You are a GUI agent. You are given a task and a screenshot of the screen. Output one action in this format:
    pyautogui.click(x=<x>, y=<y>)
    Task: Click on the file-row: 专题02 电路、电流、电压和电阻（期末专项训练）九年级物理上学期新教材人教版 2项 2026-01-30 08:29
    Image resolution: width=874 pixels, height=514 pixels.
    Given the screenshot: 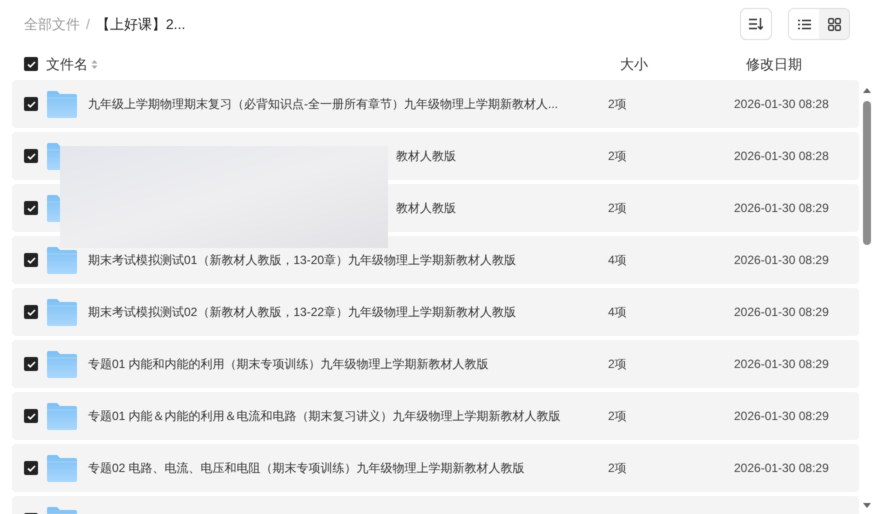 What is the action you would take?
    pyautogui.click(x=435, y=468)
    